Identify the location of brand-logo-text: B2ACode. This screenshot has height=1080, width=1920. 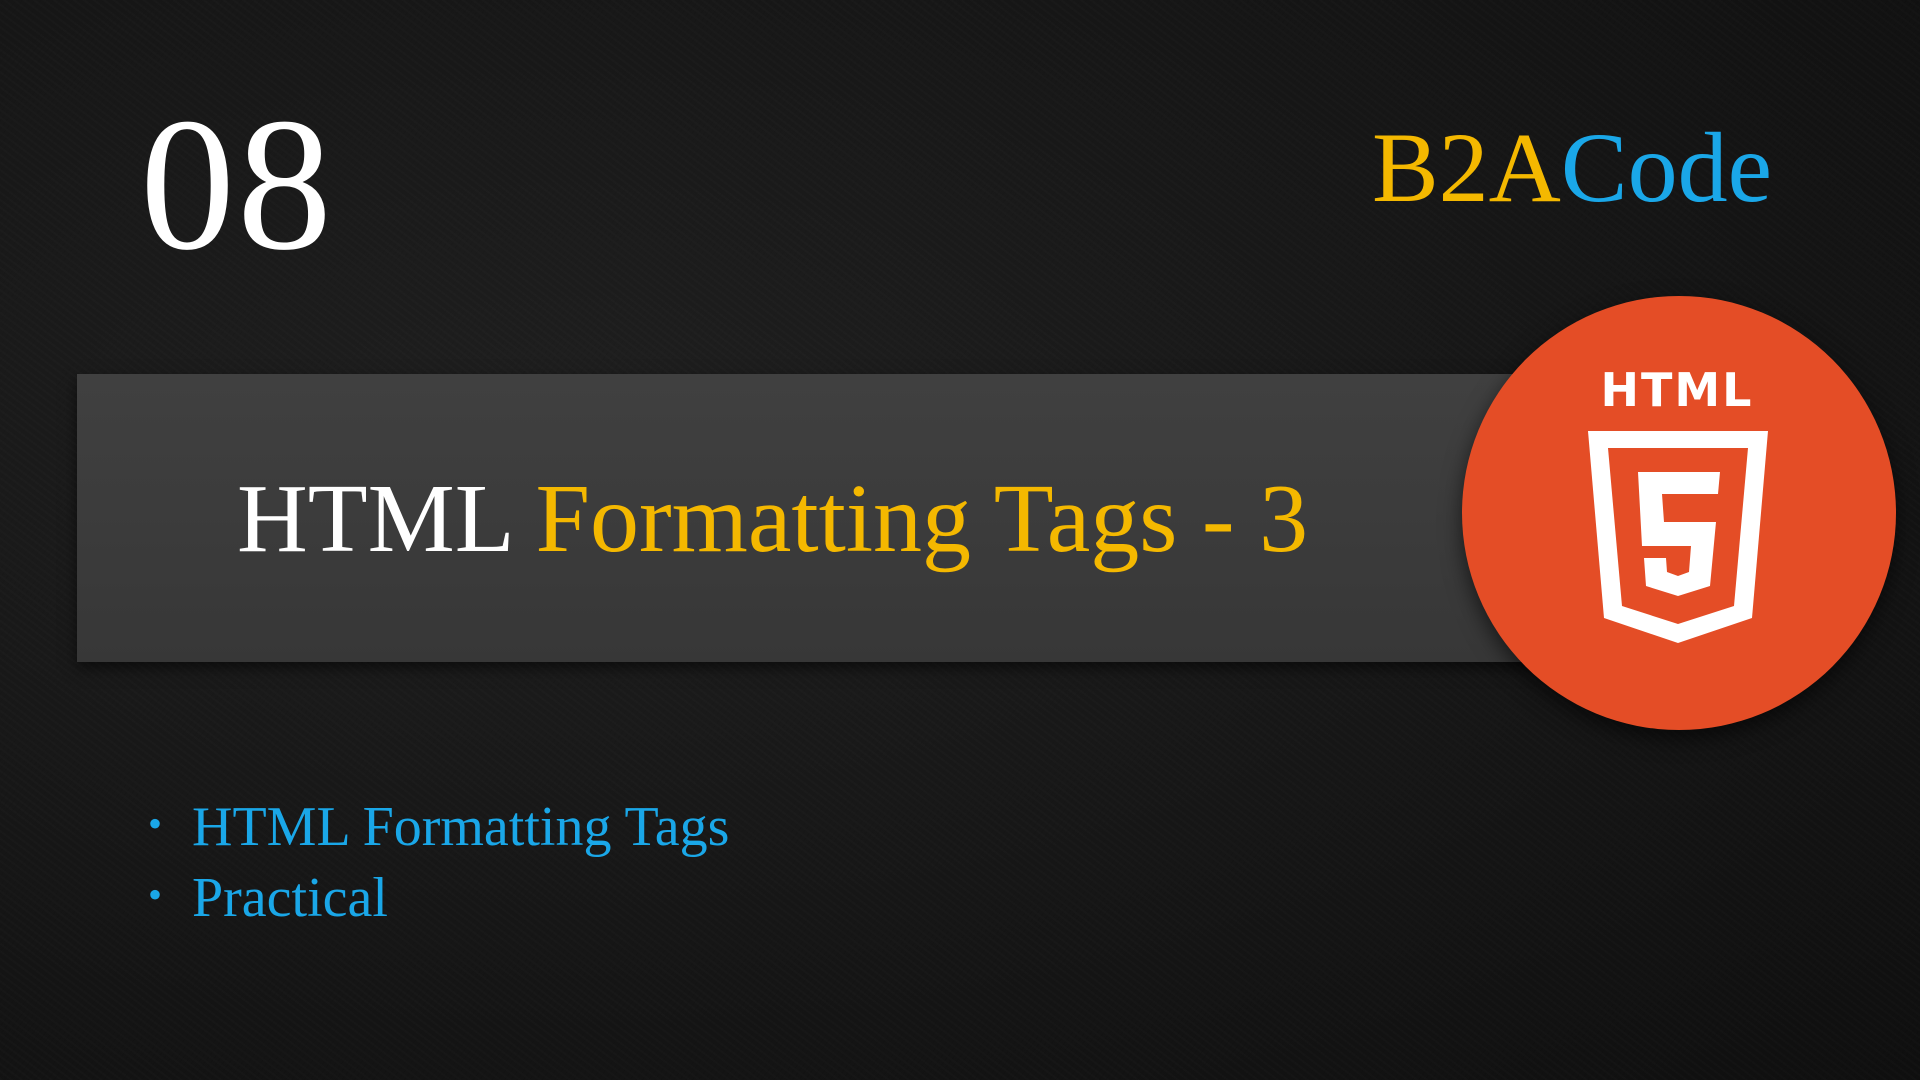
(1572, 168).